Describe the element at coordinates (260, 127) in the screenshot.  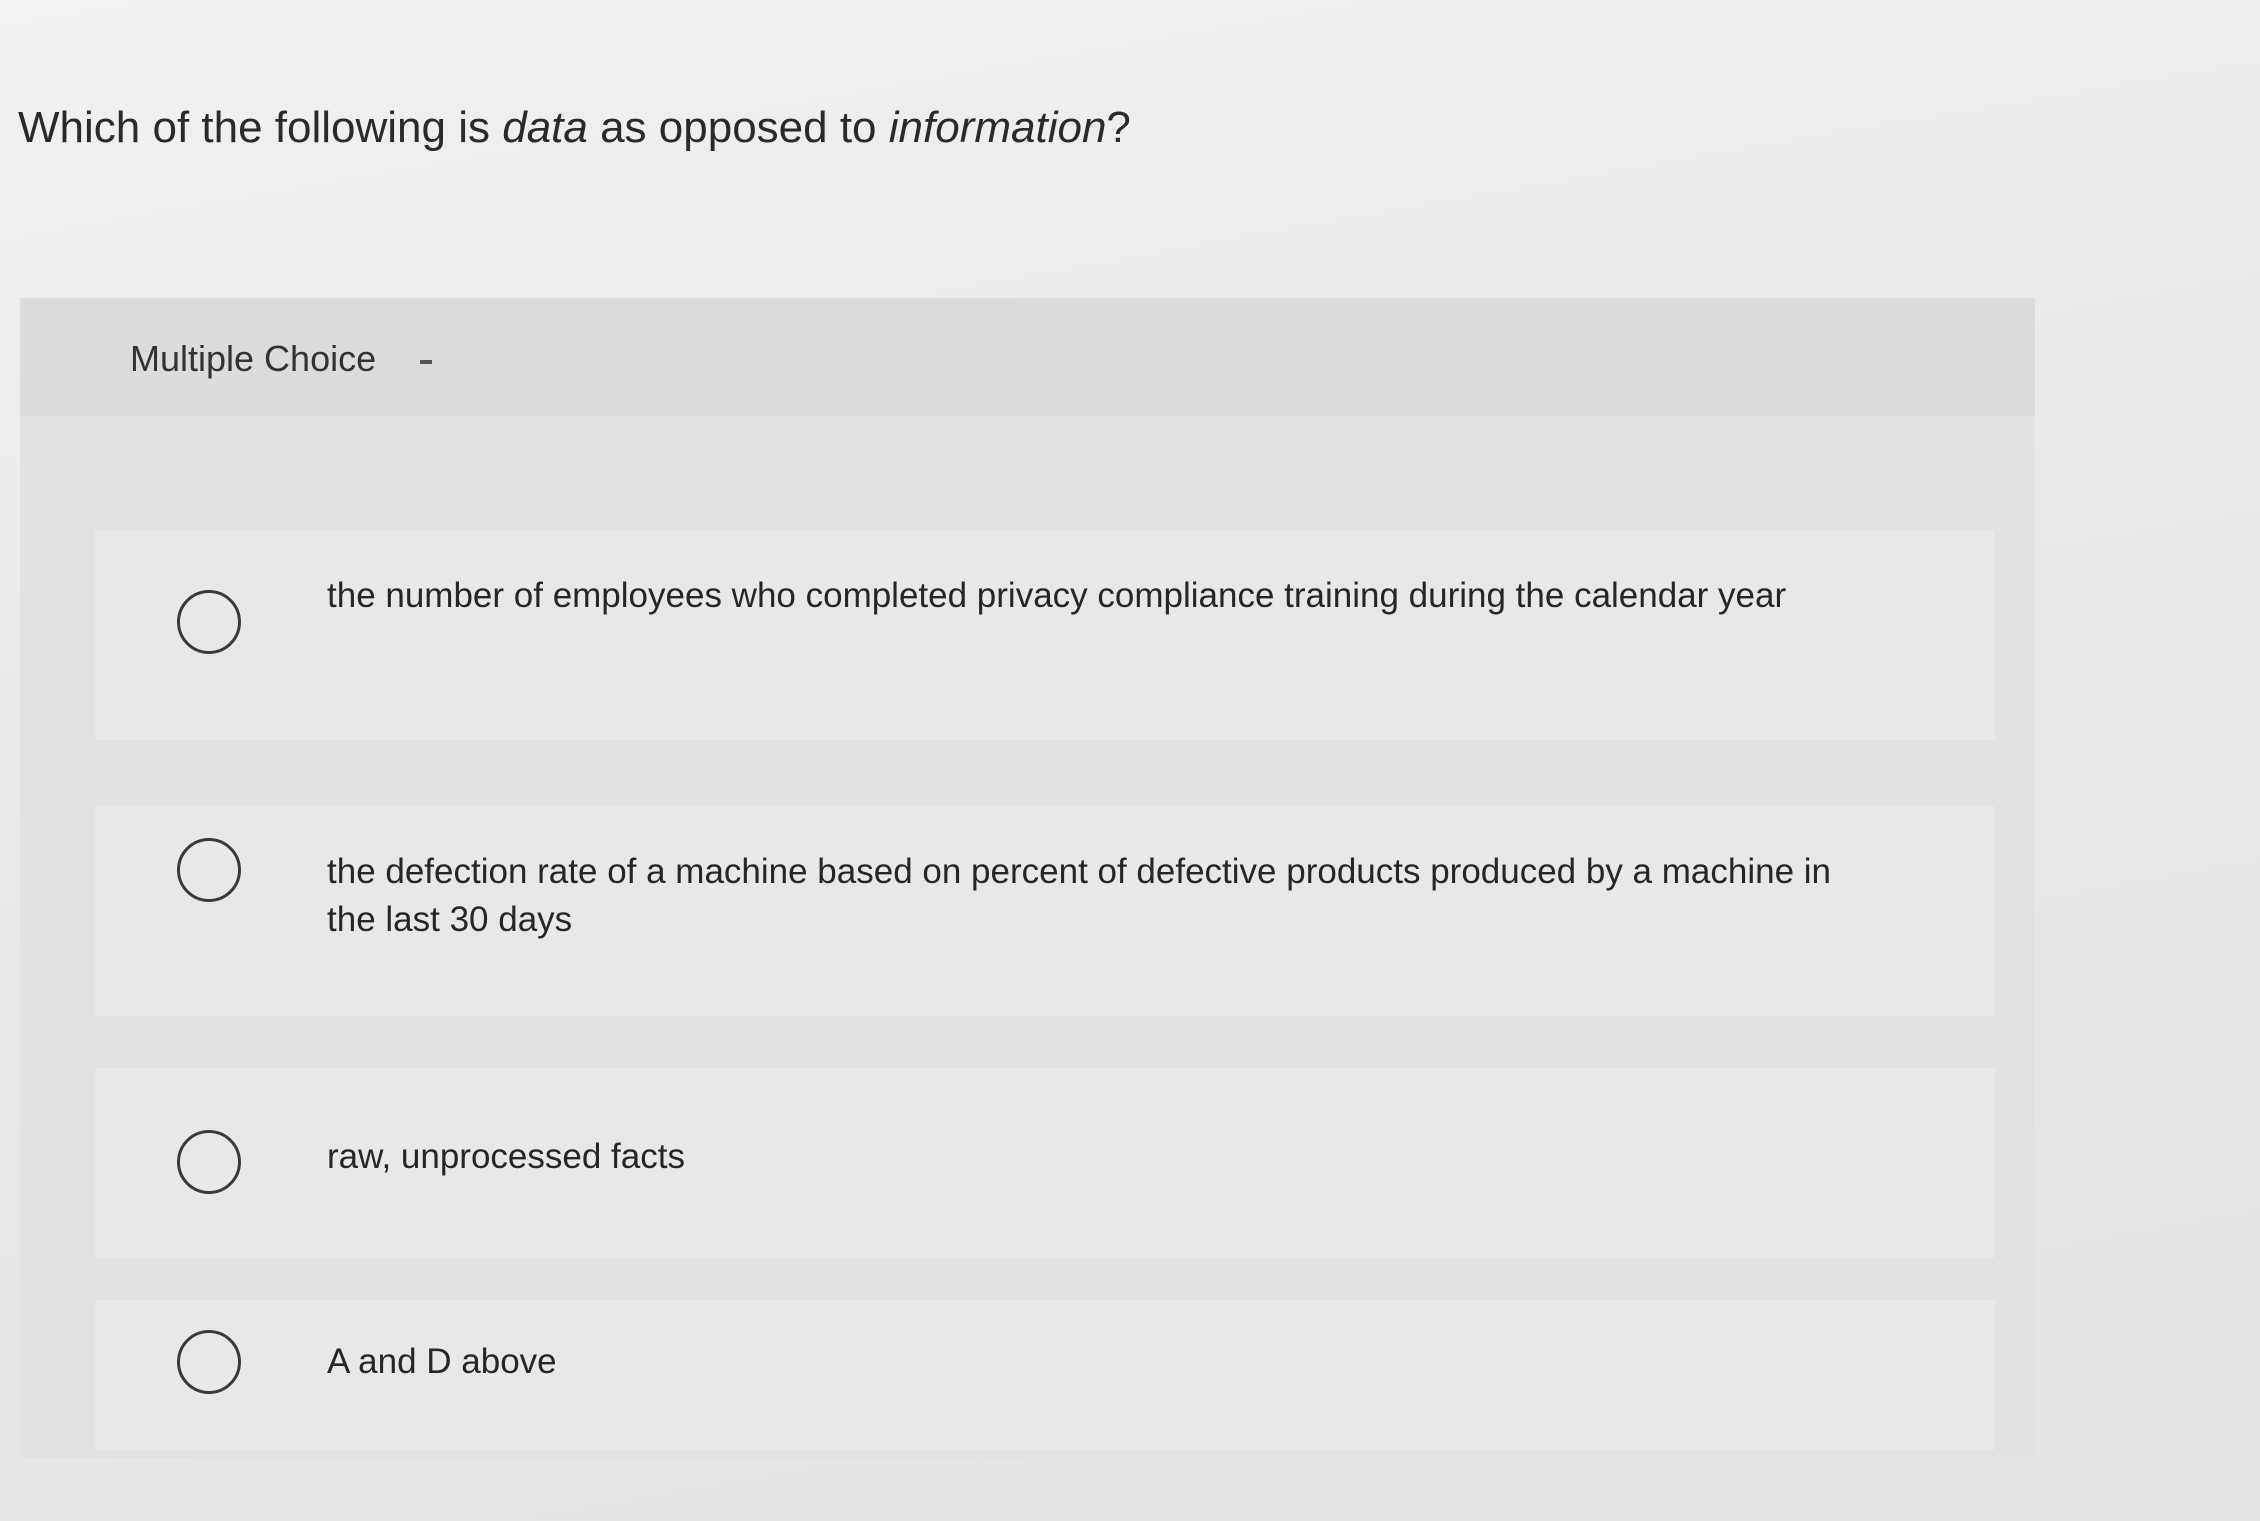
I see `question-prefix: Which of the following is` at that location.